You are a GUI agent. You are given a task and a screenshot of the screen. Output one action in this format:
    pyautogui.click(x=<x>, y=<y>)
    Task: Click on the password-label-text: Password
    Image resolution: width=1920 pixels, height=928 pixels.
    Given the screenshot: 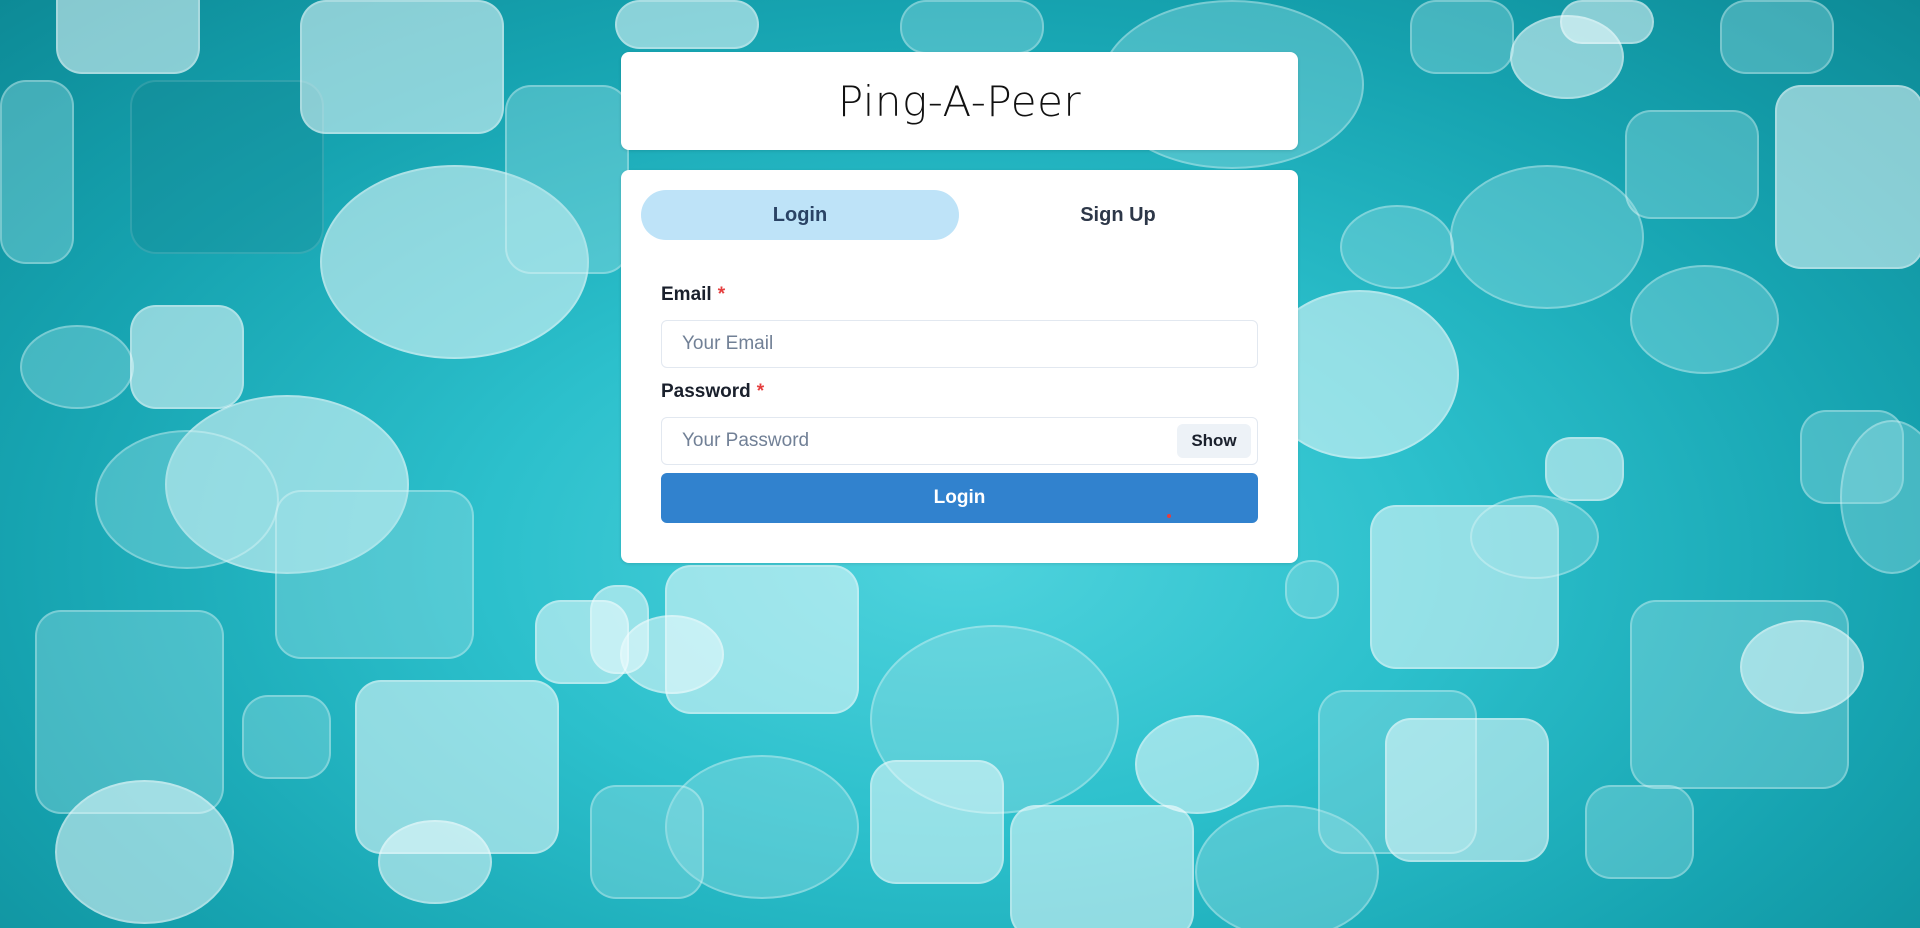 What is the action you would take?
    pyautogui.click(x=706, y=391)
    